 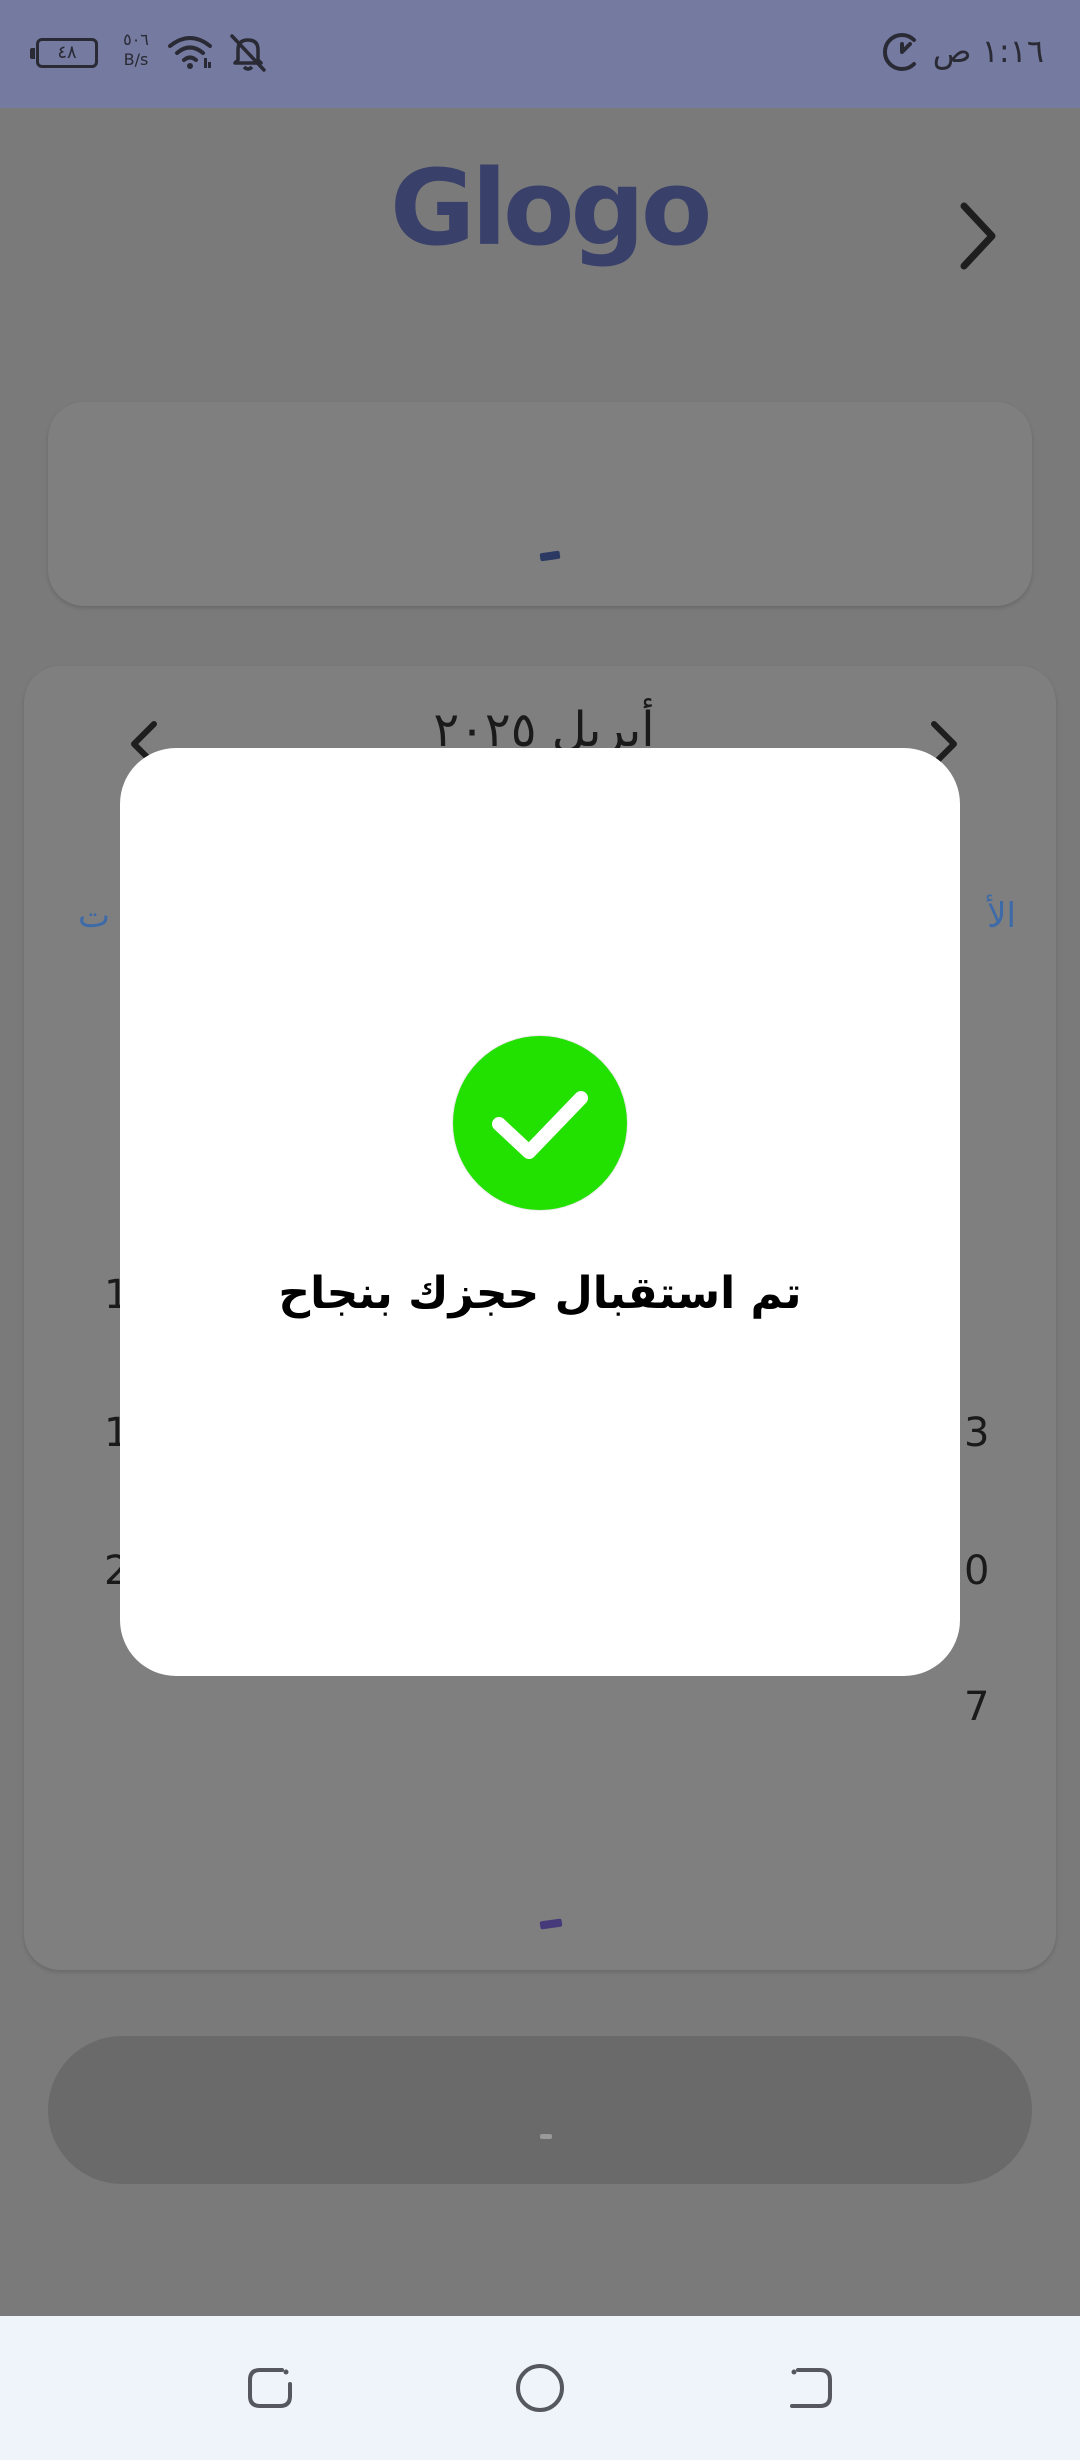 I want to click on recent-apps-icon, so click(x=270, y=2388).